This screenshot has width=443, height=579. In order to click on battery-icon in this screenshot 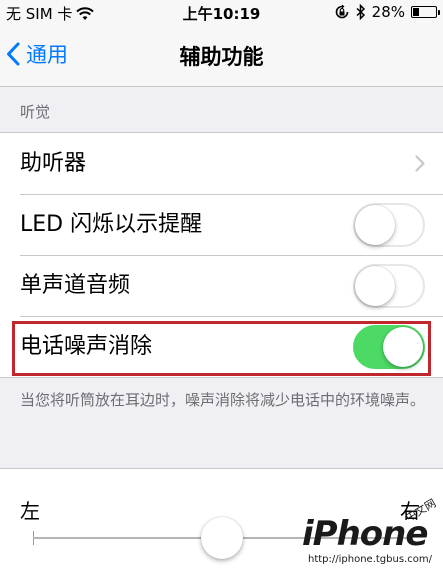, I will do `click(425, 12)`.